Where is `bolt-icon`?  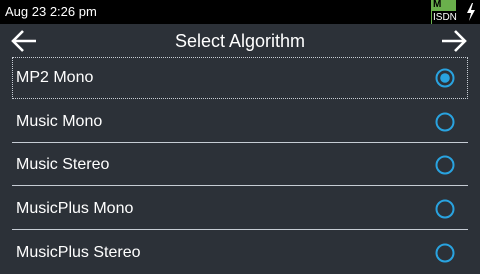 bolt-icon is located at coordinates (471, 12).